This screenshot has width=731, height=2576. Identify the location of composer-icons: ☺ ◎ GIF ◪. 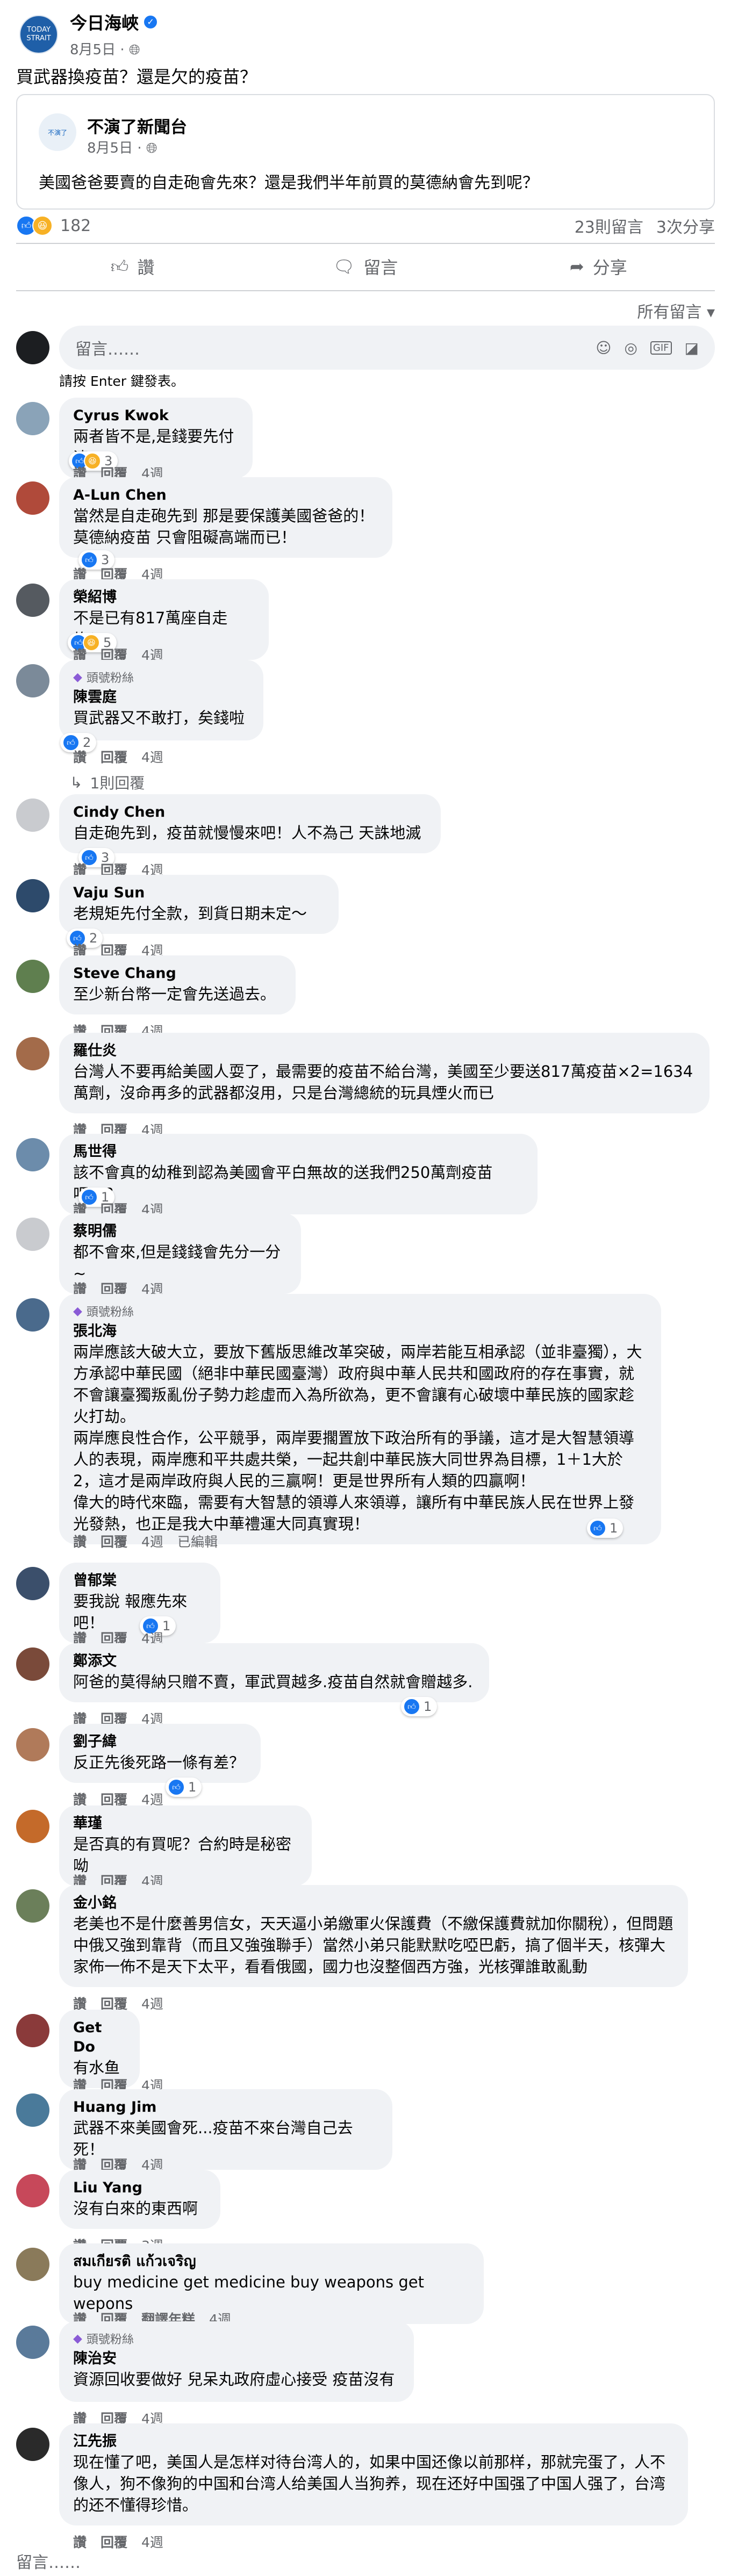
(647, 348).